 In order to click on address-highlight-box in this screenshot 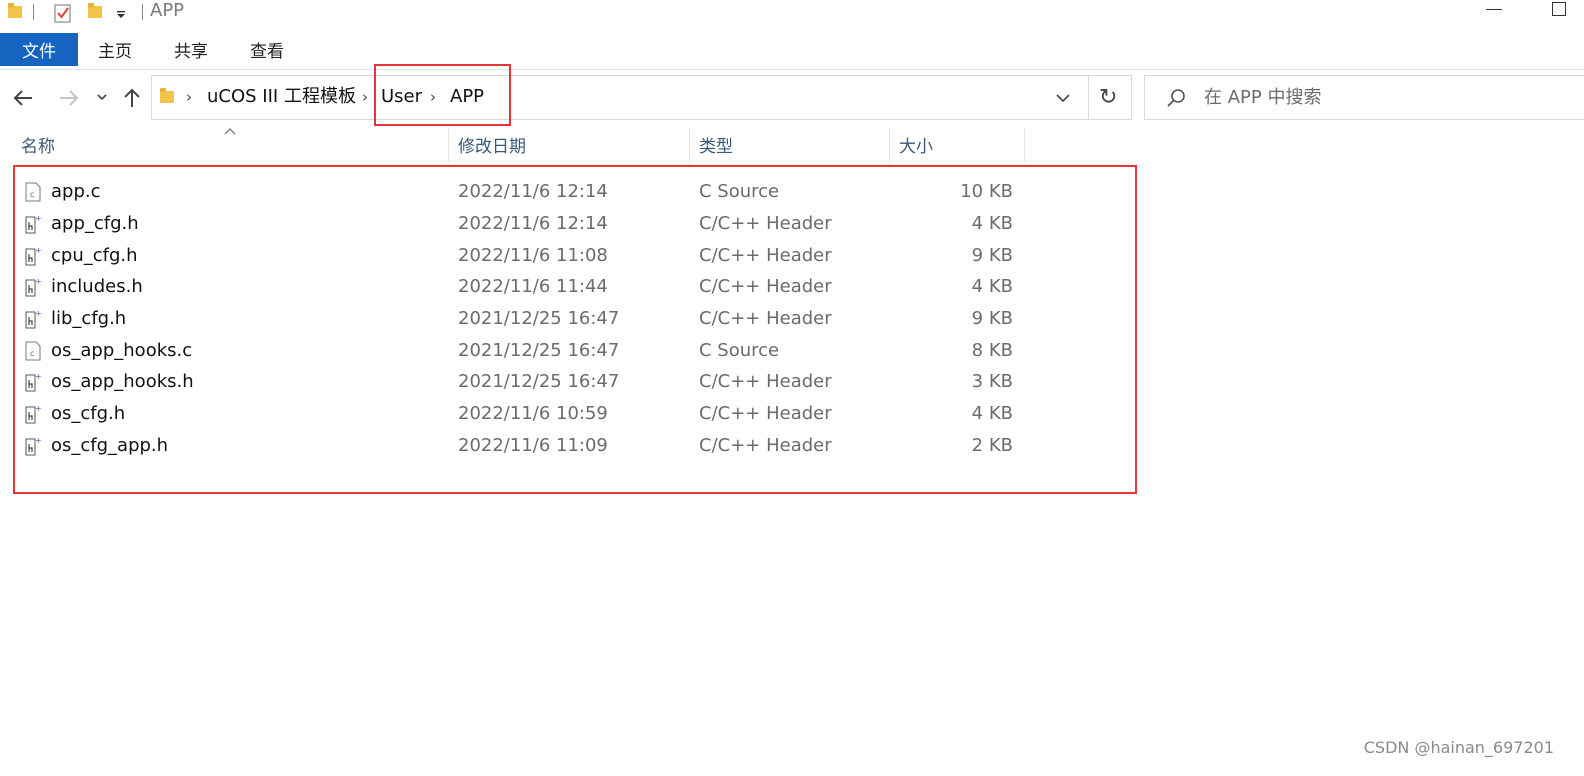, I will do `click(442, 95)`.